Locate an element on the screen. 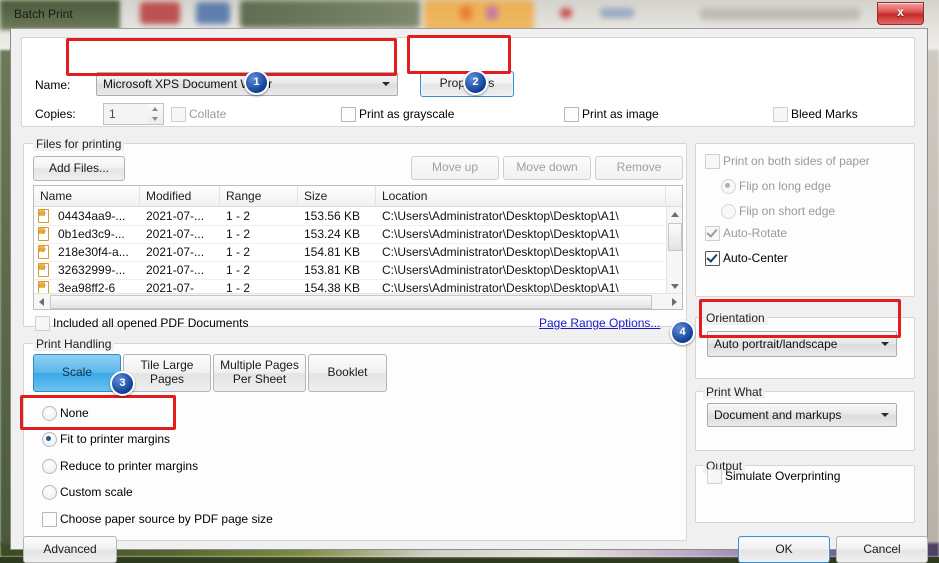  move-up-button: Move up is located at coordinates (455, 168).